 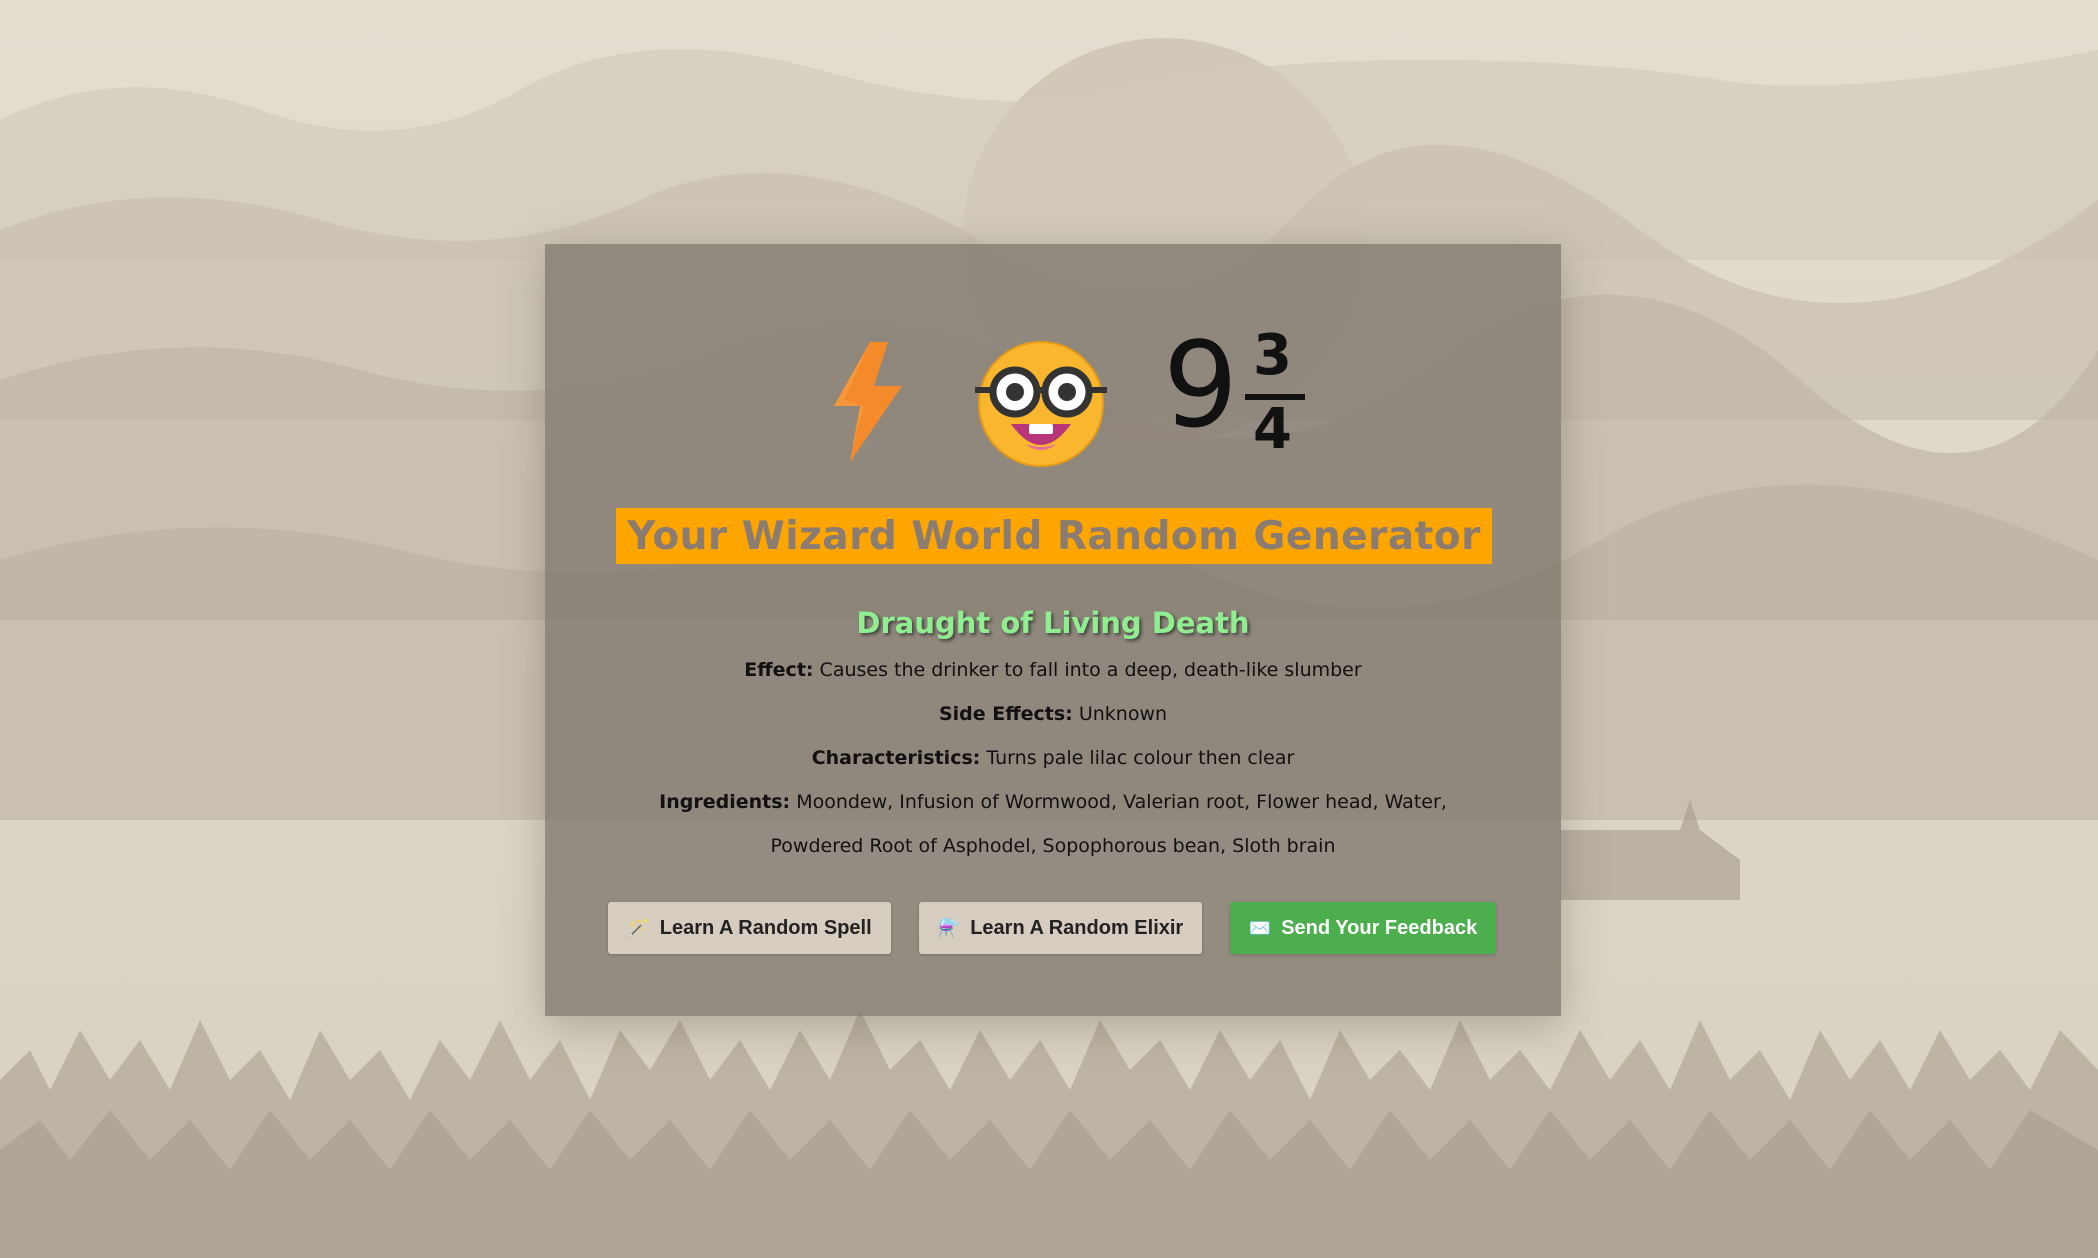 I want to click on envelope-icon: ✉️, so click(x=1260, y=928).